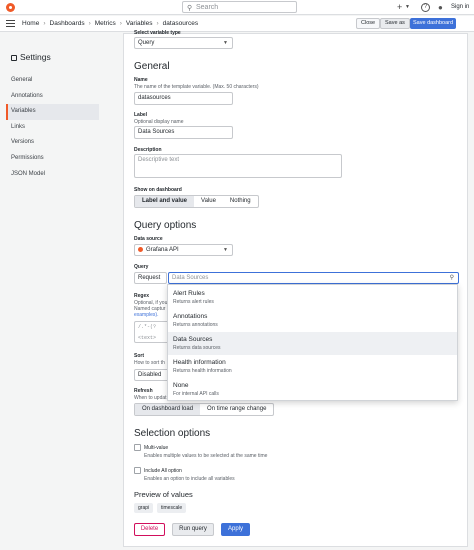 The width and height of the screenshot is (474, 550). What do you see at coordinates (35, 57) in the screenshot?
I see `settings-title-text: Settings` at bounding box center [35, 57].